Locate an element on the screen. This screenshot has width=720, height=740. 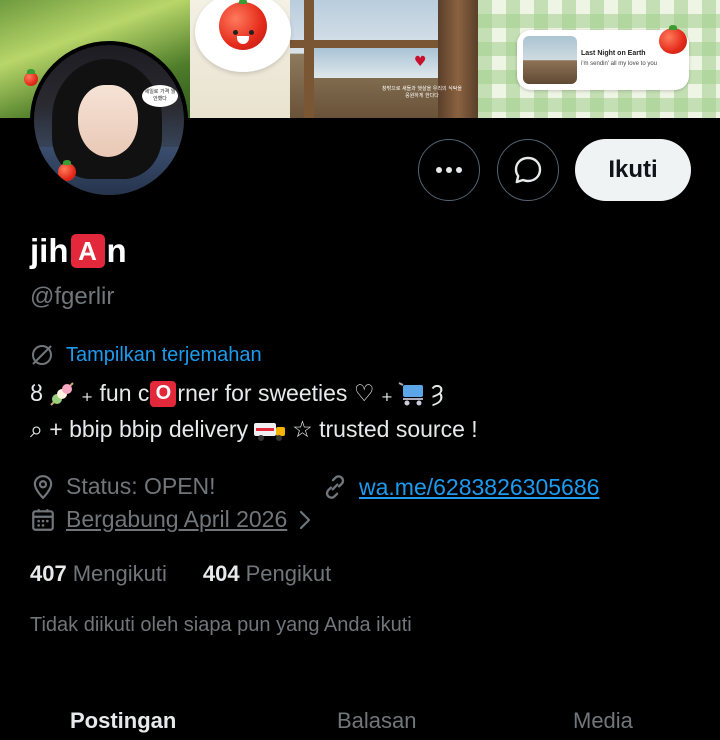
display-name-start: jih is located at coordinates (49, 250).